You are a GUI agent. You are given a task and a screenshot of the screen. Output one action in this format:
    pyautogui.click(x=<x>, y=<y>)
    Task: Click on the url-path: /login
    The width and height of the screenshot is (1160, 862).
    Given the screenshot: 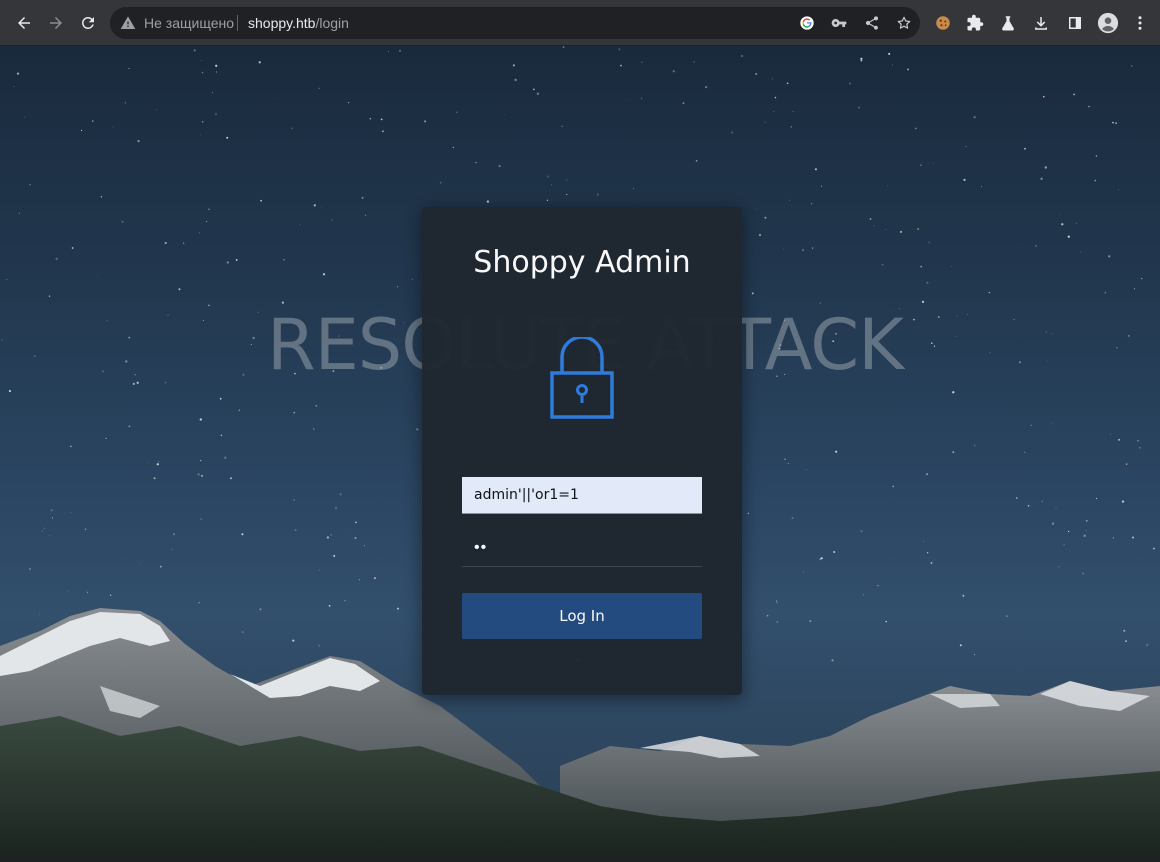 What is the action you would take?
    pyautogui.click(x=332, y=23)
    